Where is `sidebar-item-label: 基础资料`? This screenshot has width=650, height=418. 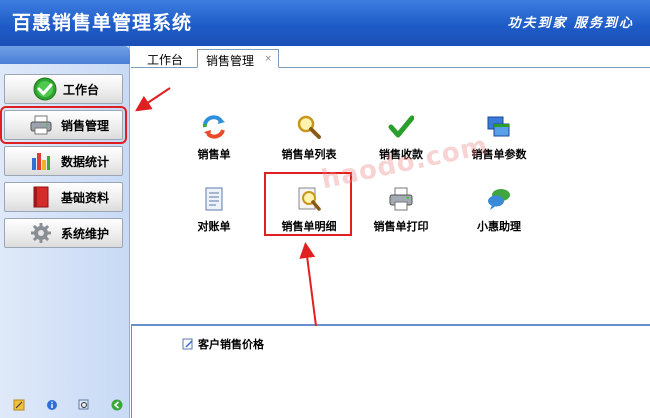 sidebar-item-label: 基础资料 is located at coordinates (85, 197).